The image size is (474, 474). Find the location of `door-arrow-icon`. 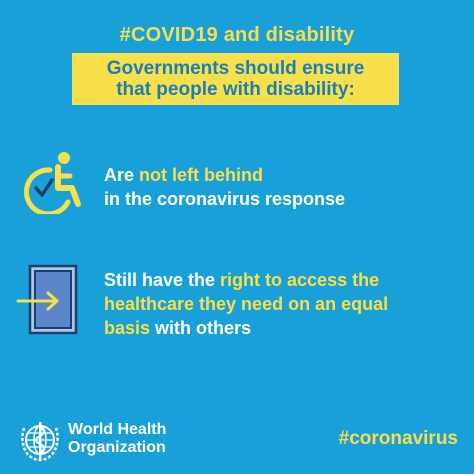

door-arrow-icon is located at coordinates (47, 299).